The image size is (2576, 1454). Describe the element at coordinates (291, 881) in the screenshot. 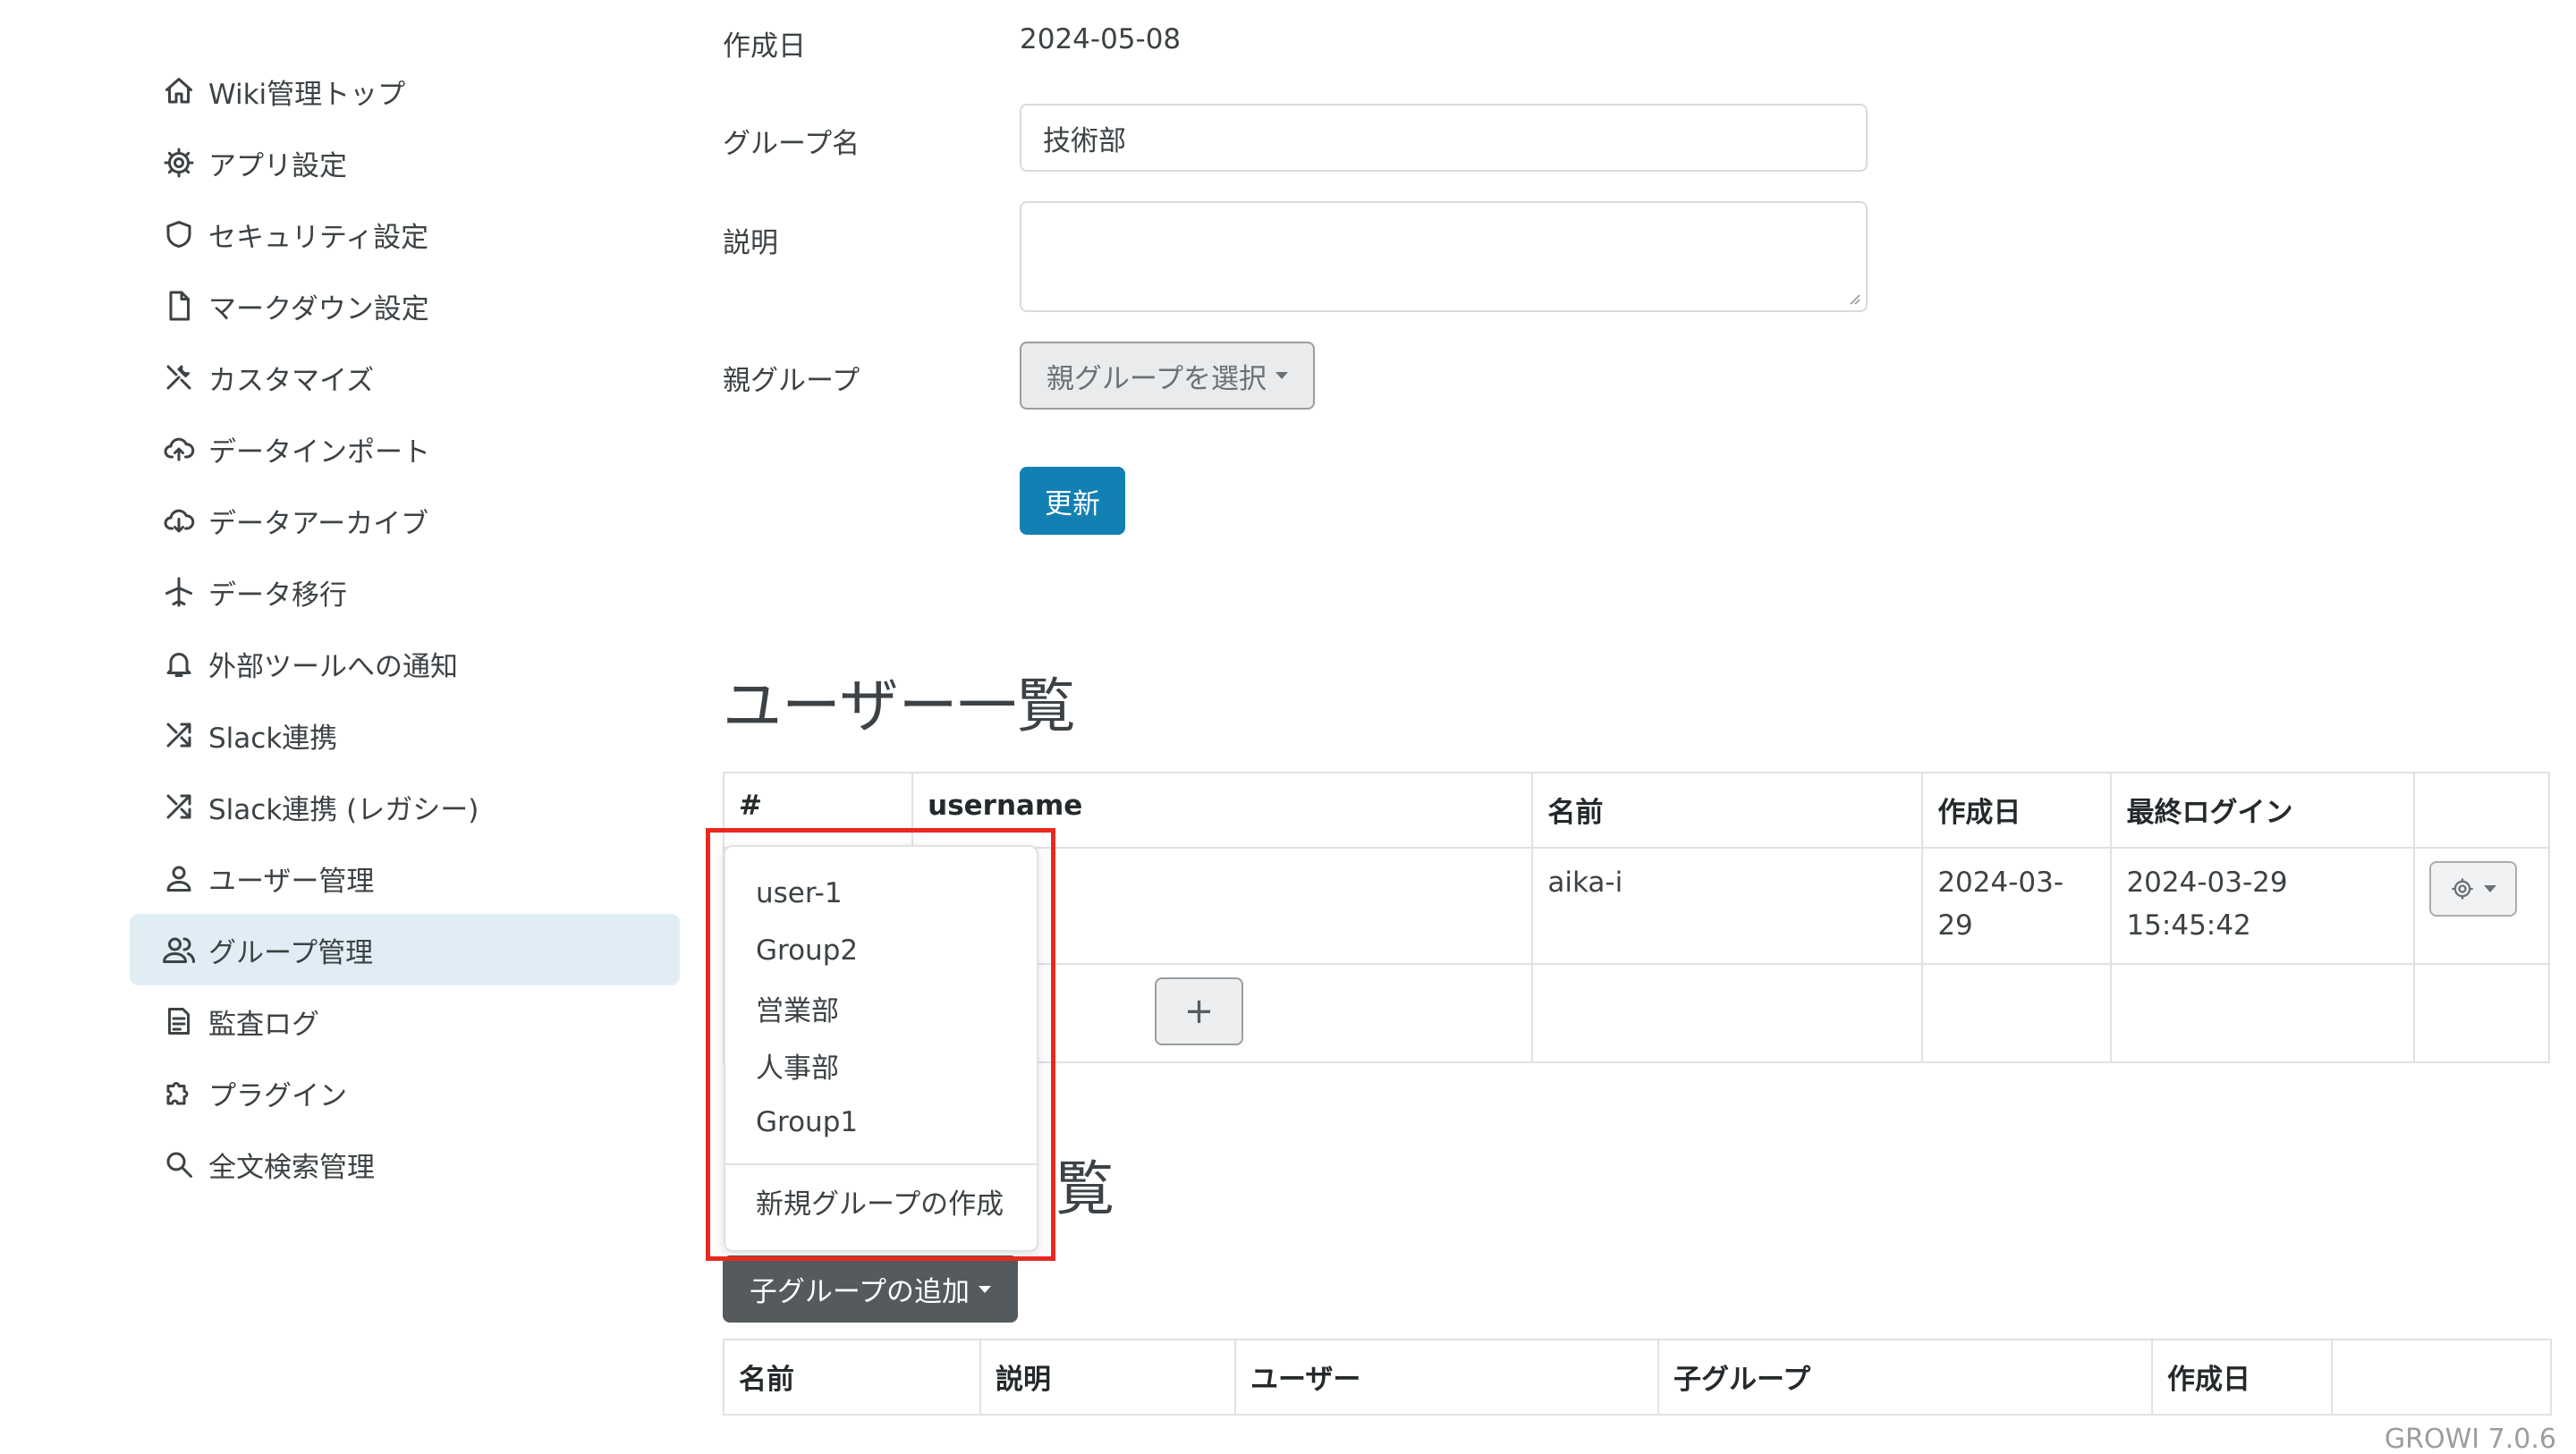

I see `sidebar-item-label: ユーザー管理` at that location.